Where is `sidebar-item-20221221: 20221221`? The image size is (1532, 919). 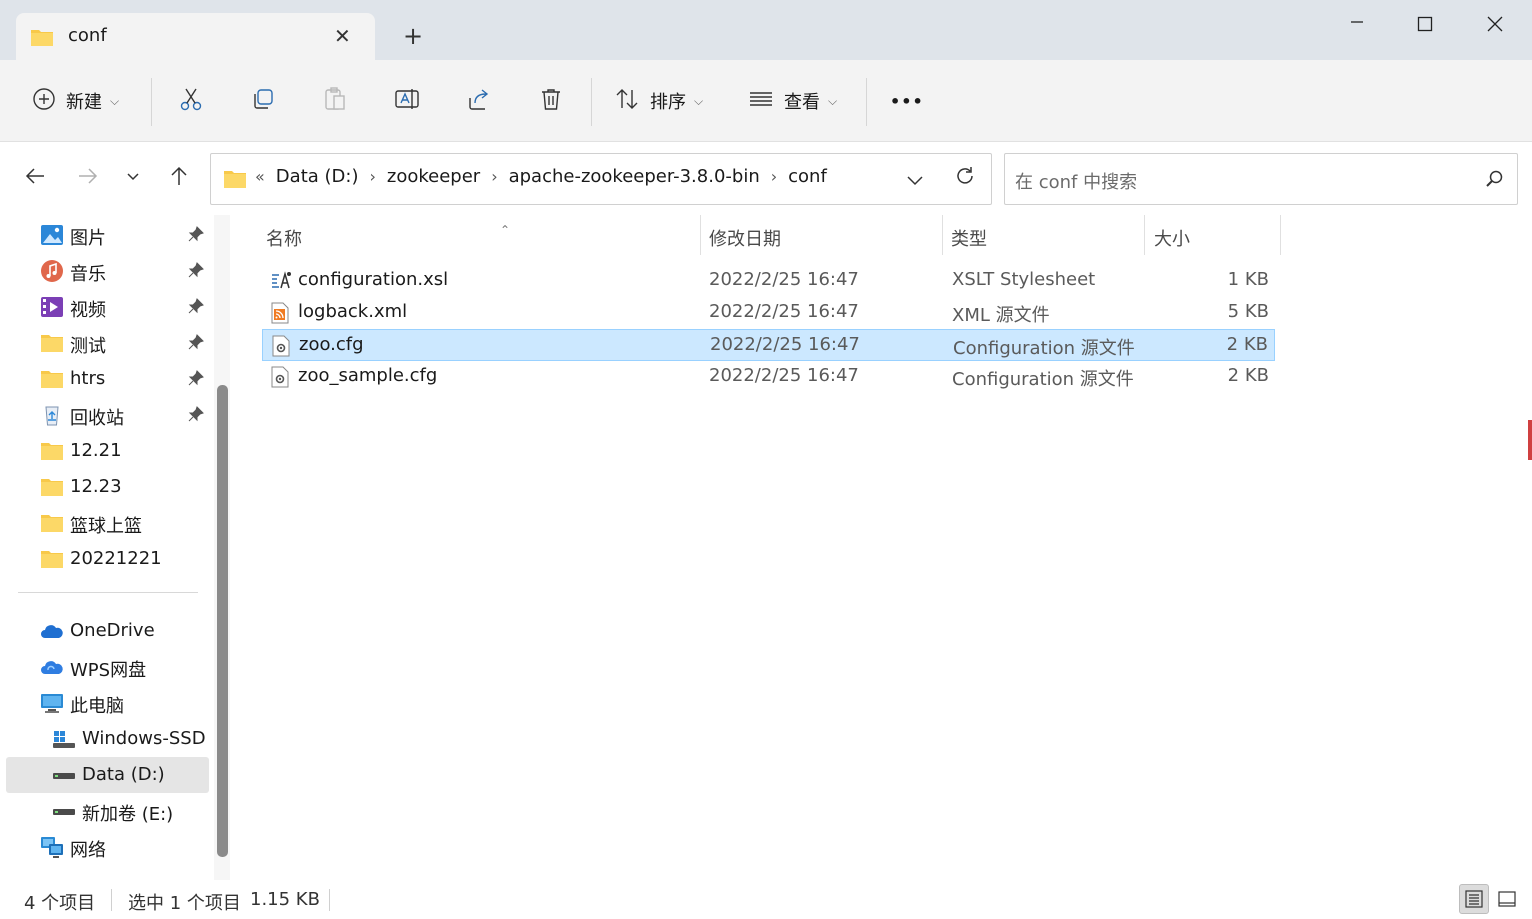 sidebar-item-20221221: 20221221 is located at coordinates (107, 559).